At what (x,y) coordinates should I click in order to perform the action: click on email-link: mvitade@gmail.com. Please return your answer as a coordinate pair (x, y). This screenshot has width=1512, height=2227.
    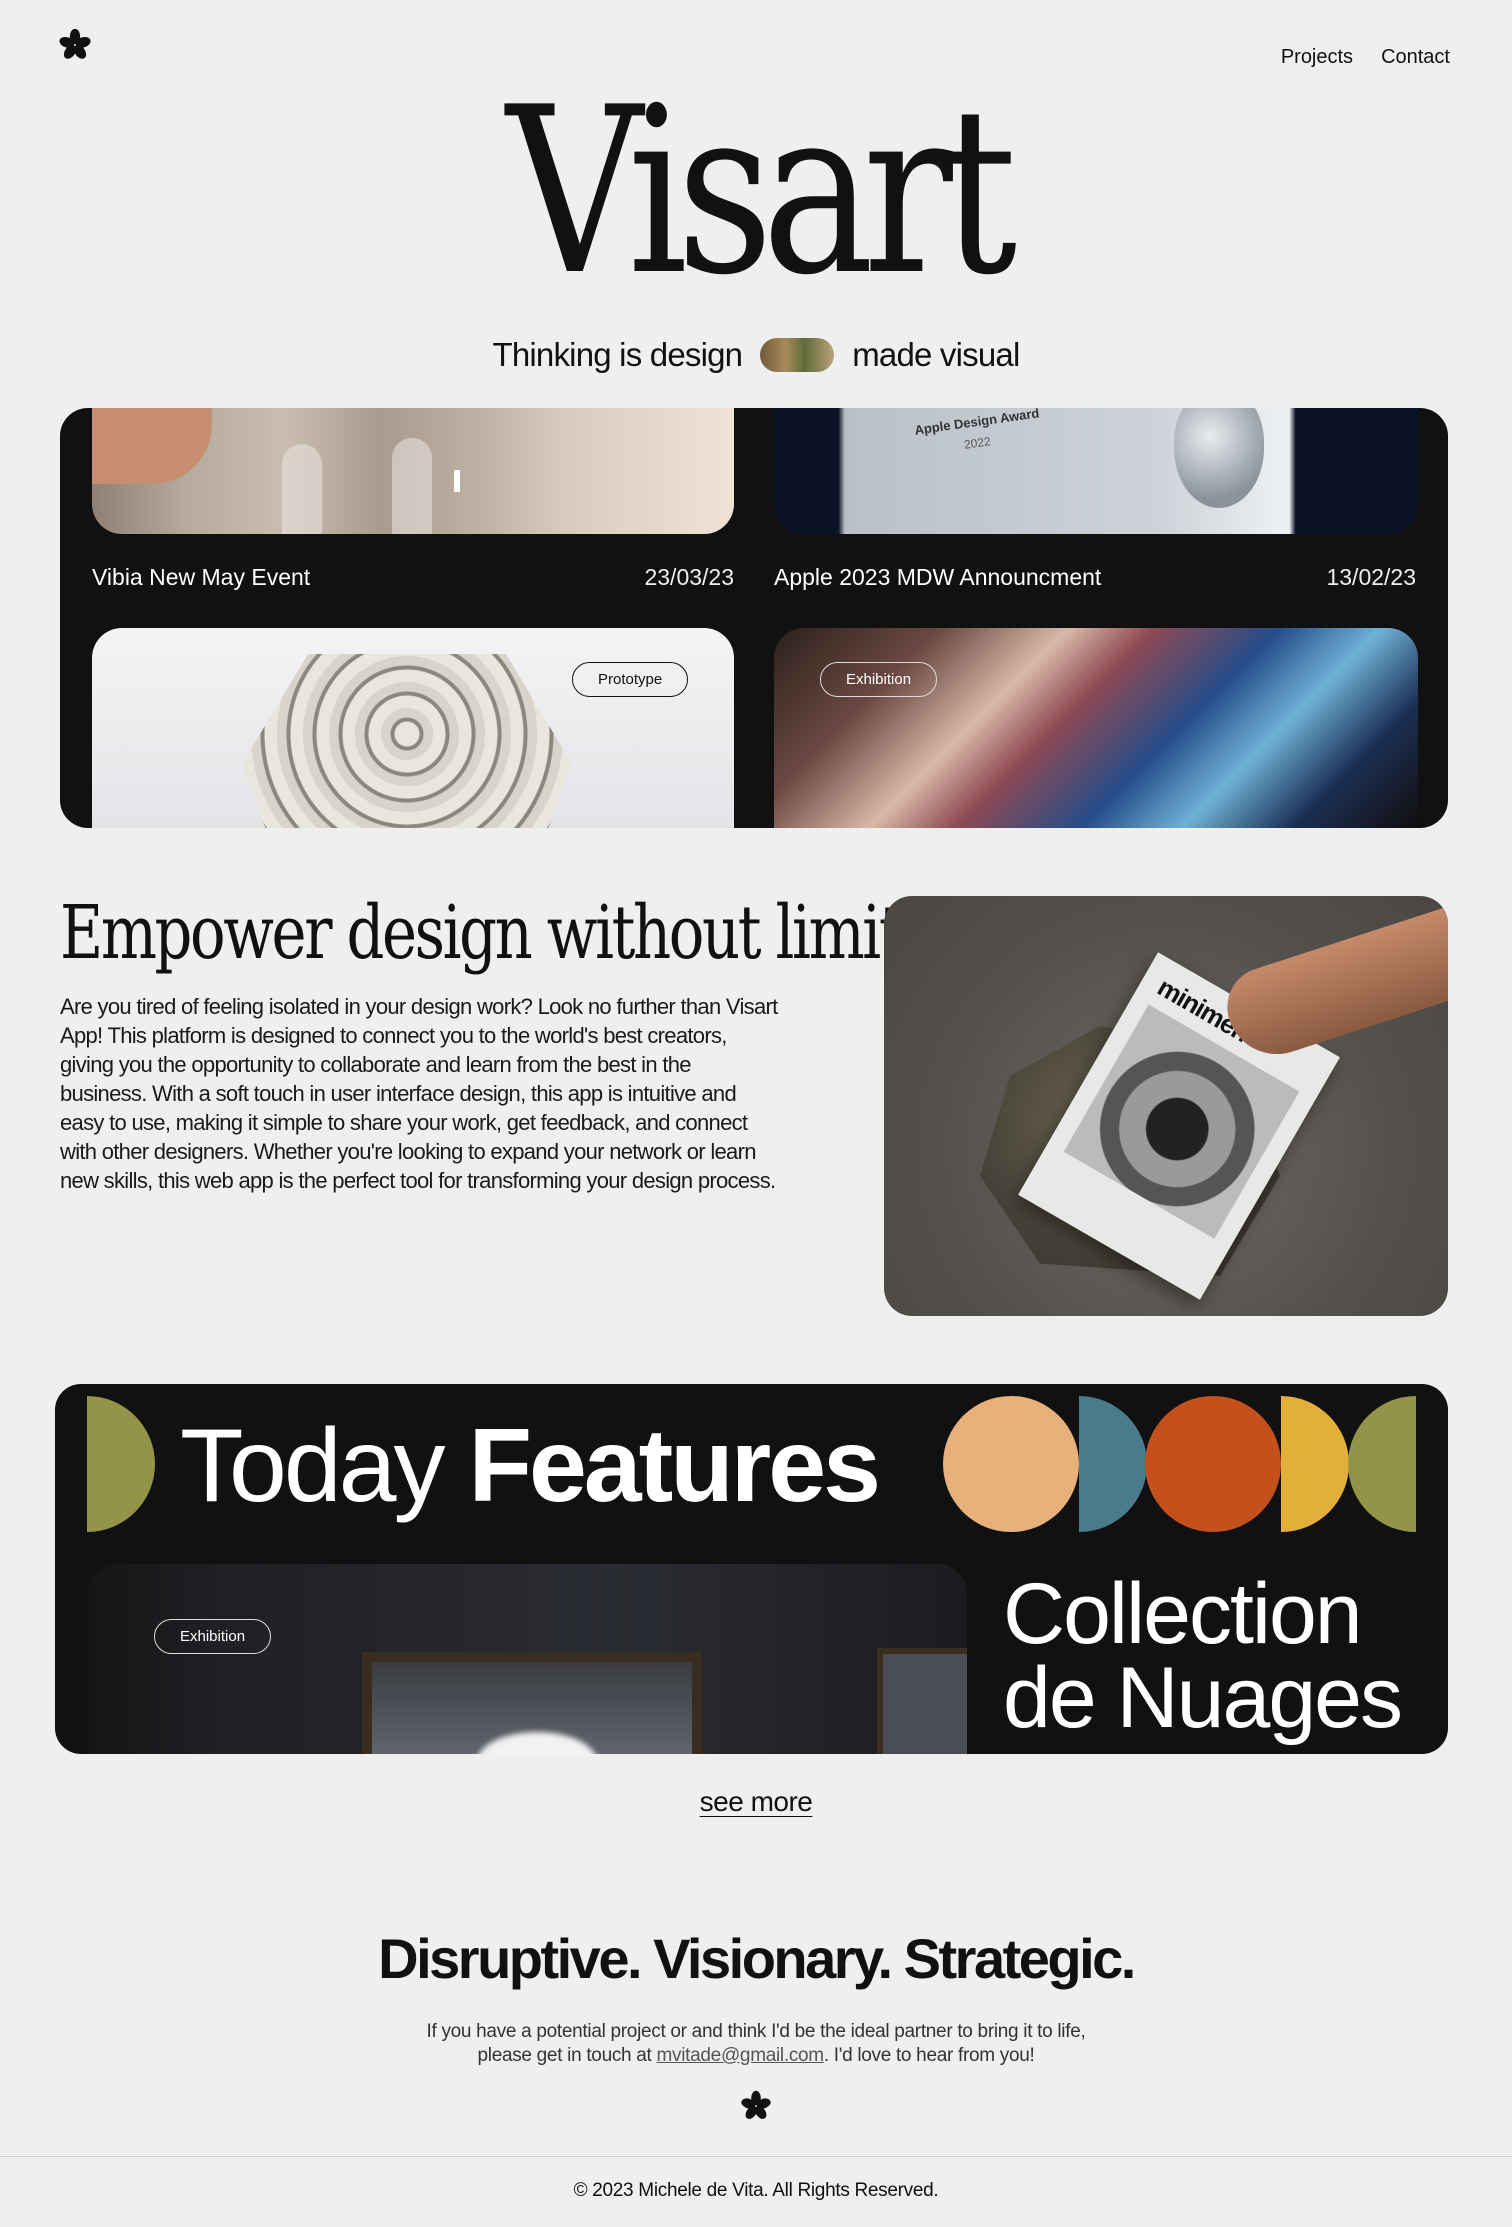
    Looking at the image, I should click on (741, 2055).